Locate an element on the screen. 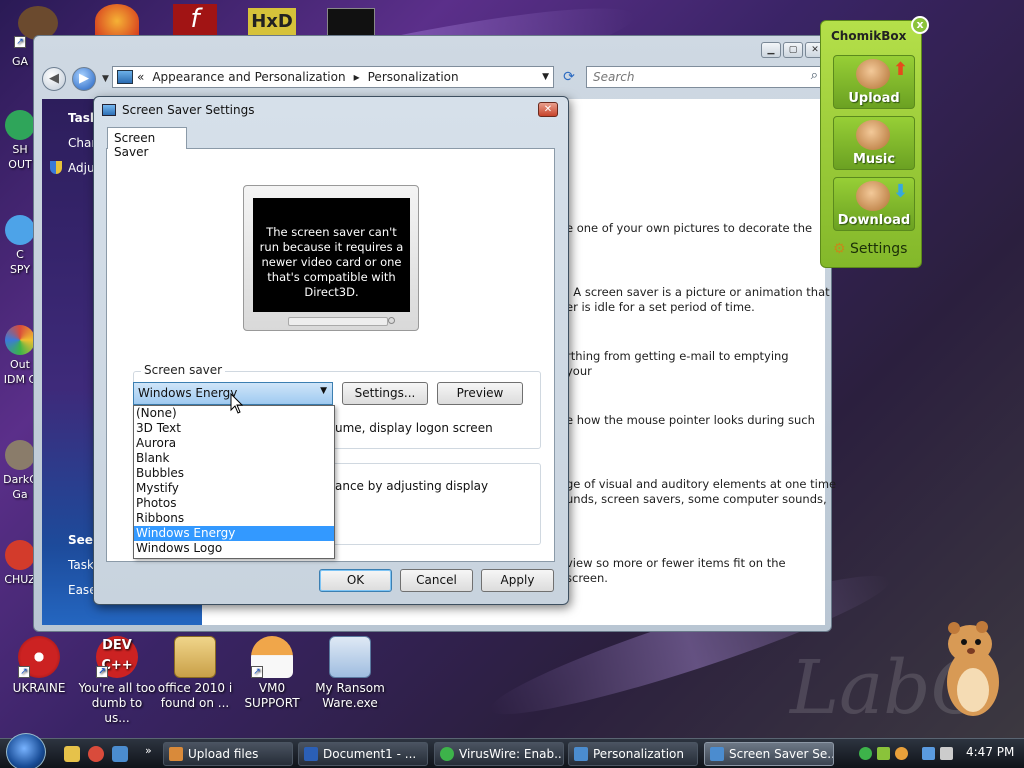 Image resolution: width=1024 pixels, height=768 pixels. music-button: Music is located at coordinates (874, 143).